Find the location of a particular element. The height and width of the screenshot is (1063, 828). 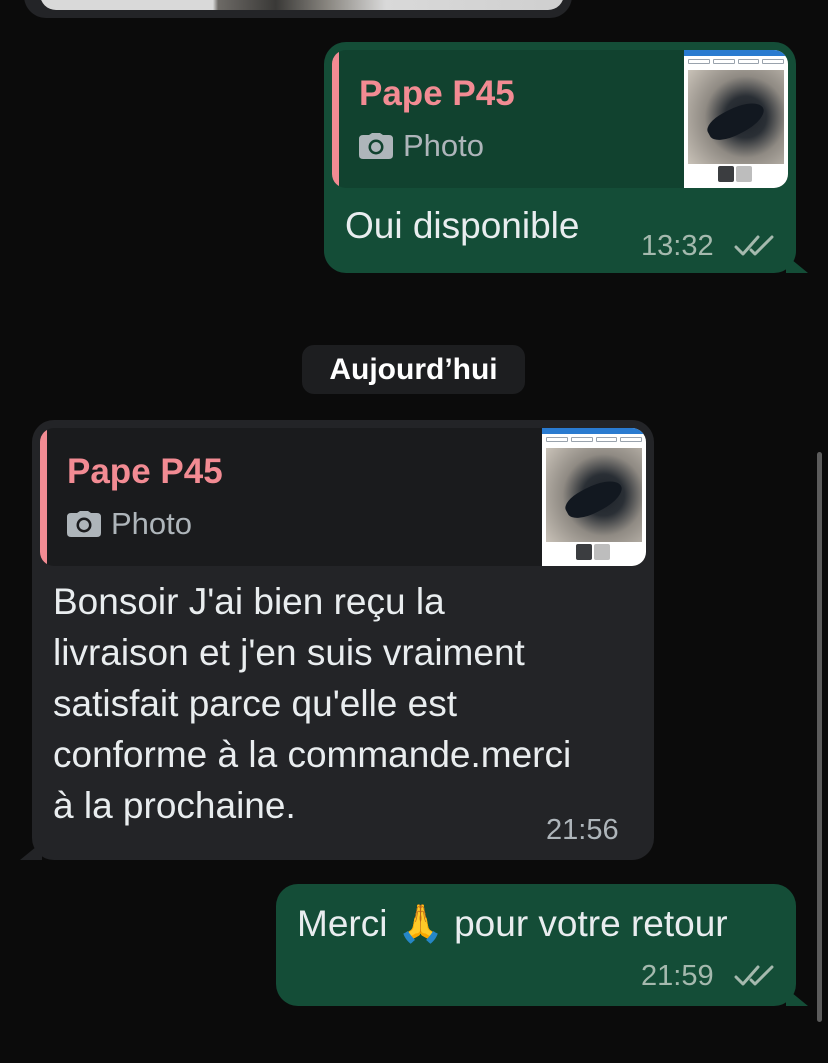

message-time: 13:32 is located at coordinates (677, 246).